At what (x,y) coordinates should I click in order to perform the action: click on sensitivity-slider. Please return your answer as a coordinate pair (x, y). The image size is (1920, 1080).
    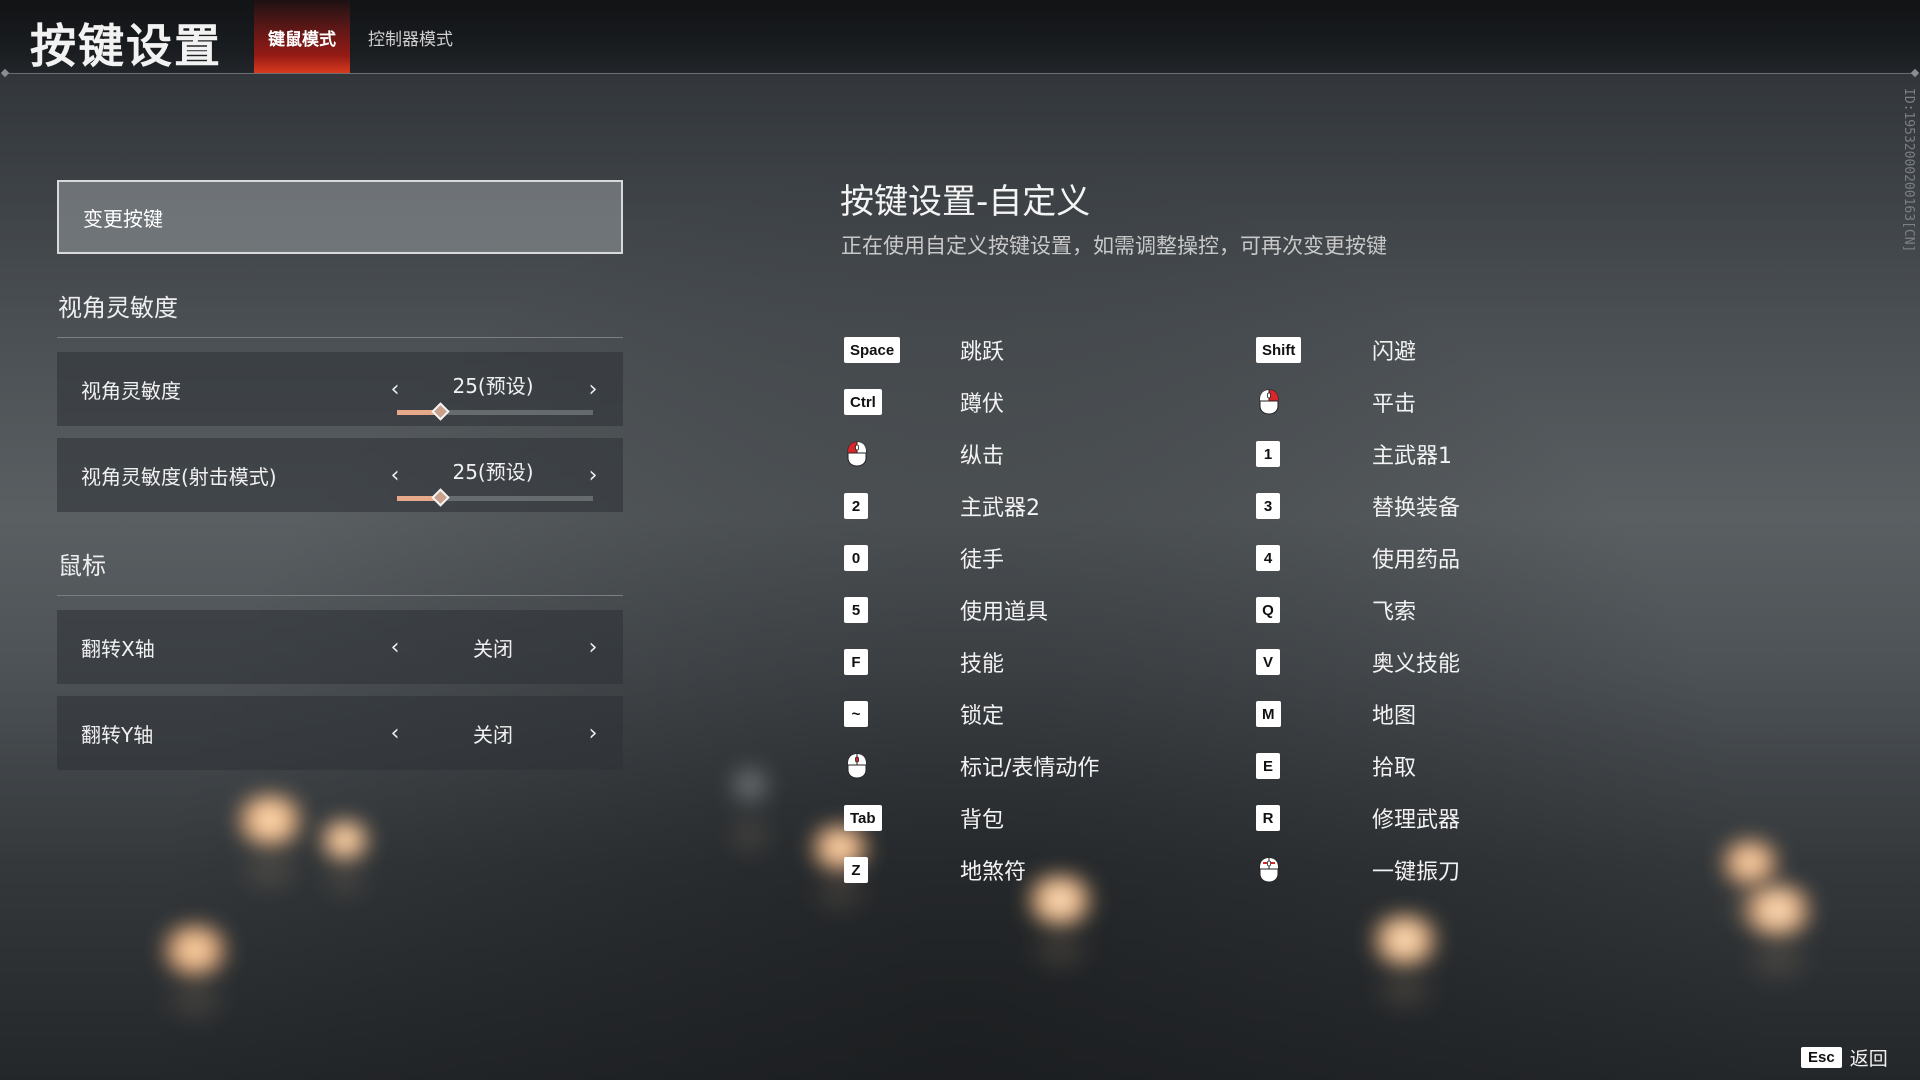
    Looking at the image, I should click on (495, 411).